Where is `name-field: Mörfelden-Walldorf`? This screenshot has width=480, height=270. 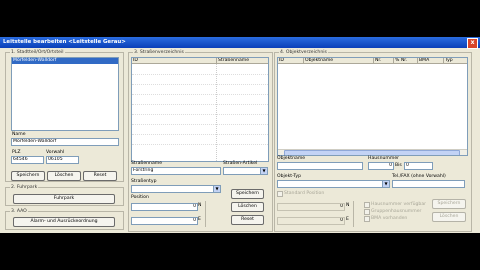 name-field: Mörfelden-Walldorf is located at coordinates (65, 142).